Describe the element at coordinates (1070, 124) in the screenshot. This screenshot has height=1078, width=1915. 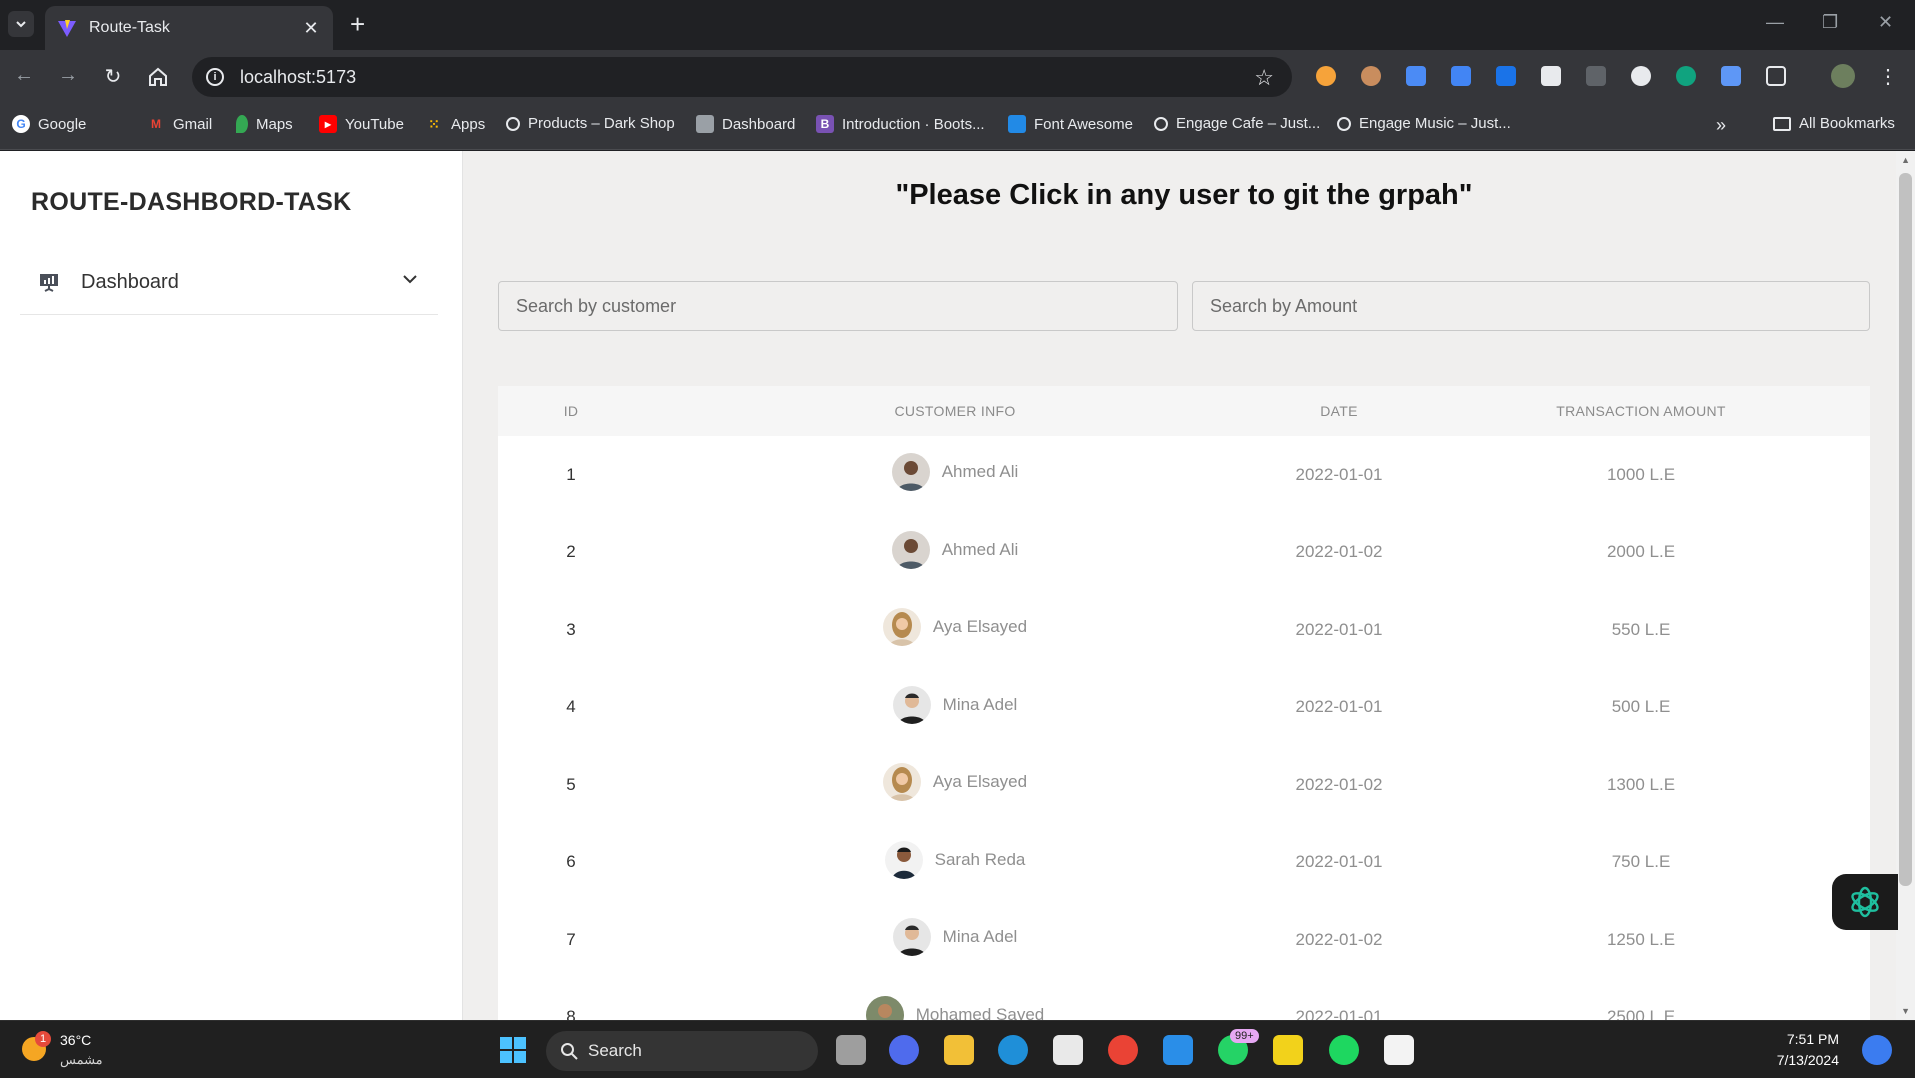
I see `bookmark-font-awesome: Font Awesome` at that location.